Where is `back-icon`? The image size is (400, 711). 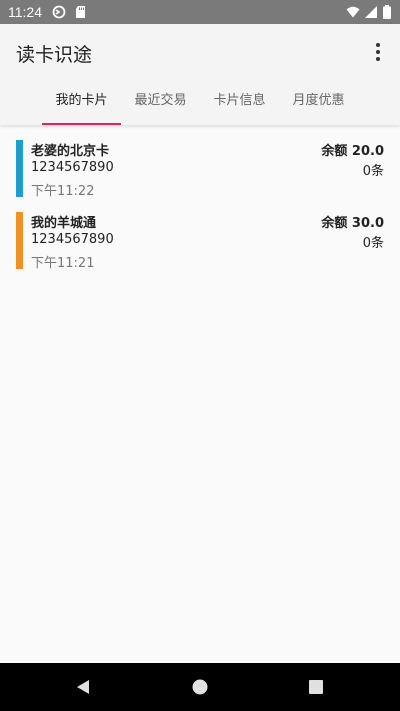
back-icon is located at coordinates (84, 687).